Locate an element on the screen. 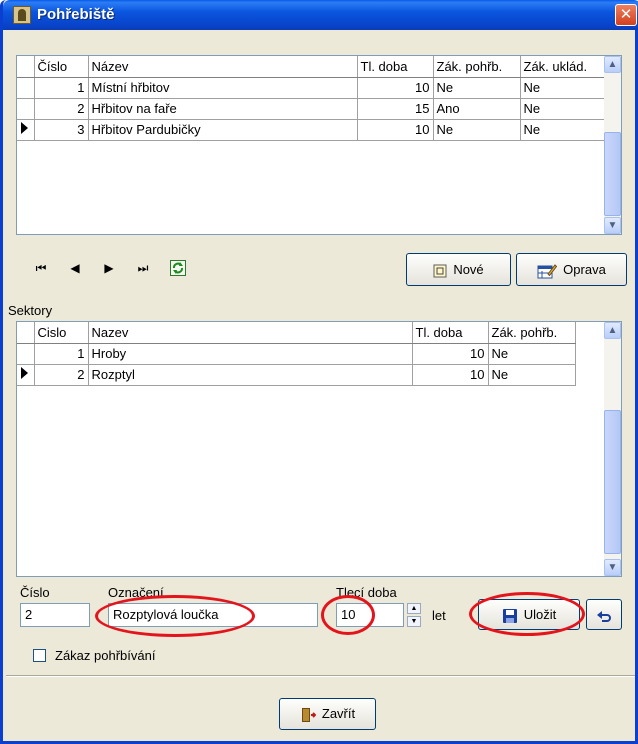 The image size is (638, 744). cemeteries-scrollbar: ▲ ▼ is located at coordinates (612, 145).